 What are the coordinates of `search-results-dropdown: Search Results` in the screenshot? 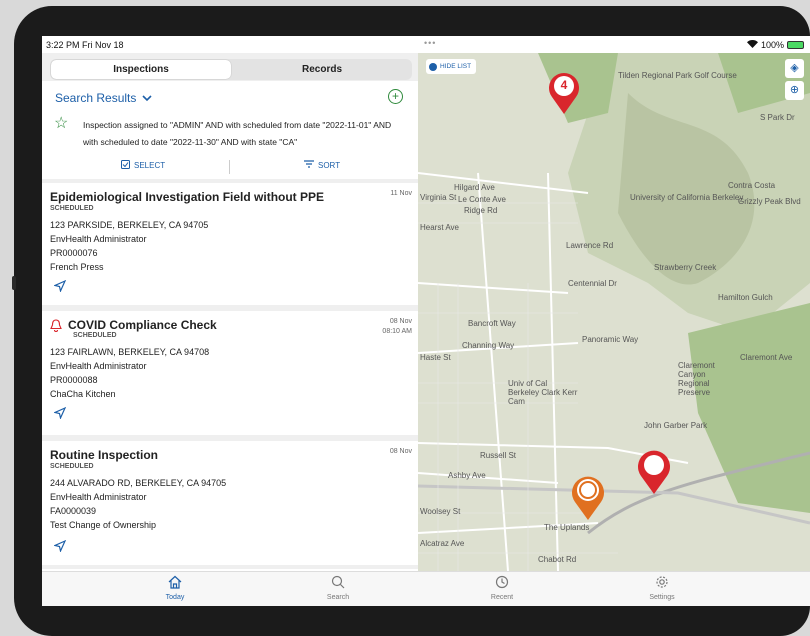 It's located at (103, 98).